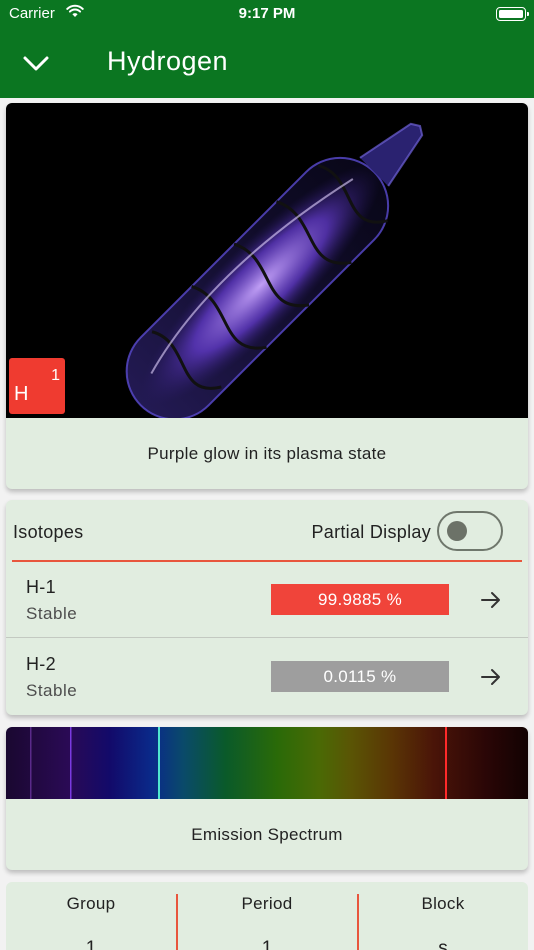  What do you see at coordinates (267, 453) in the screenshot?
I see `photo-caption: Purple glow in its plasma state` at bounding box center [267, 453].